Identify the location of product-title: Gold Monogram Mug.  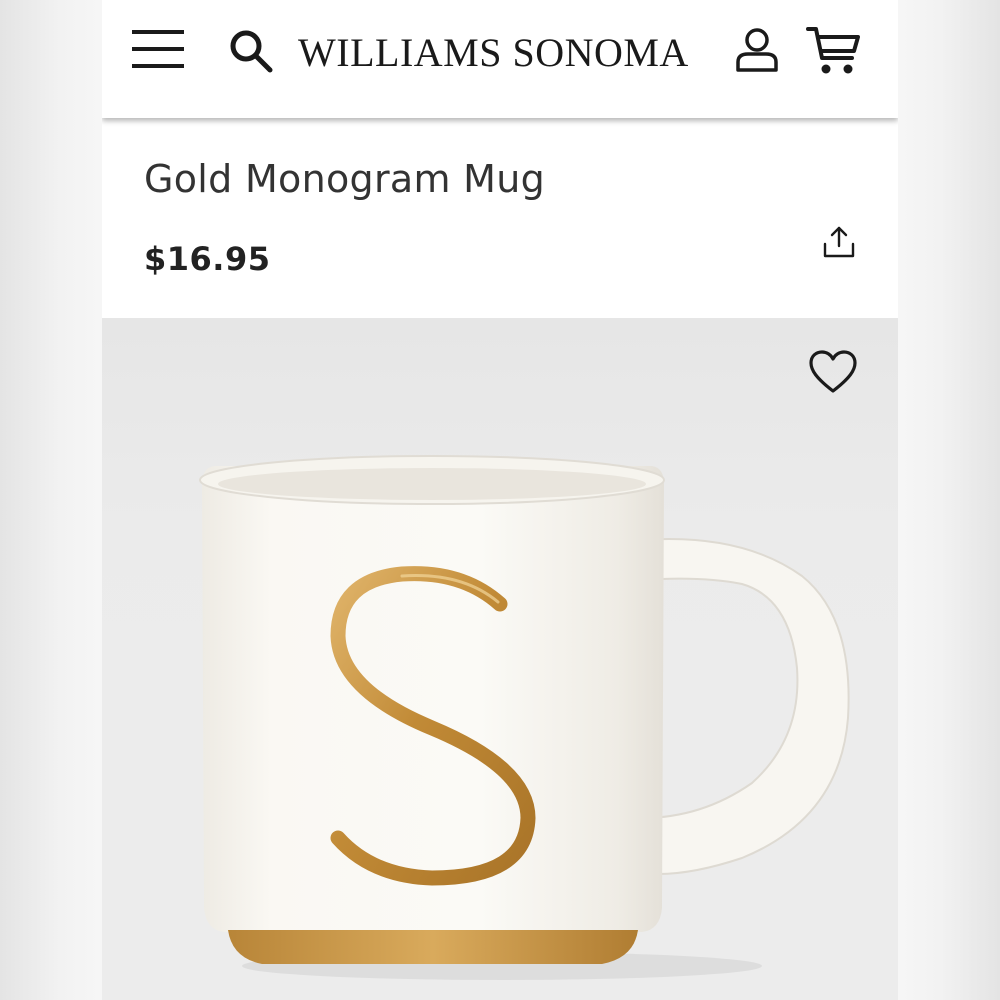
(345, 179).